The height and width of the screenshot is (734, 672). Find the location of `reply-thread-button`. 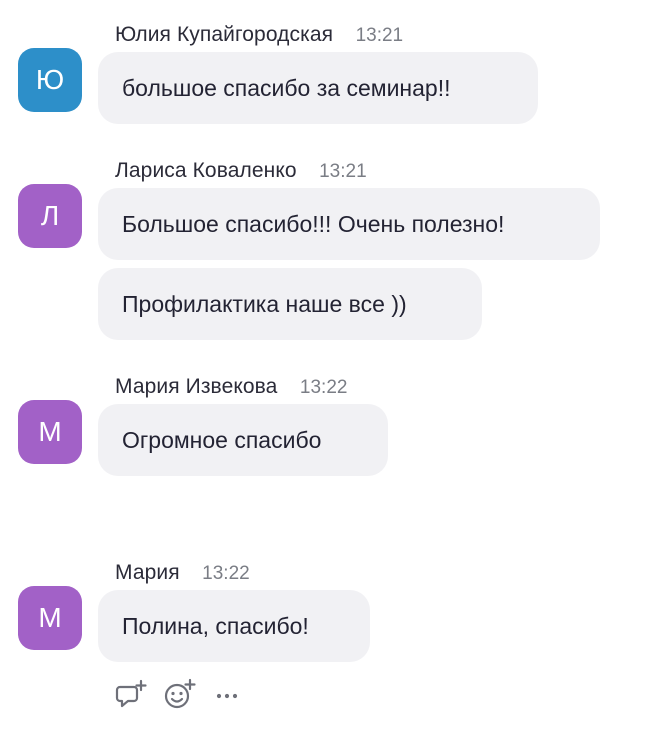

reply-thread-button is located at coordinates (131, 694).